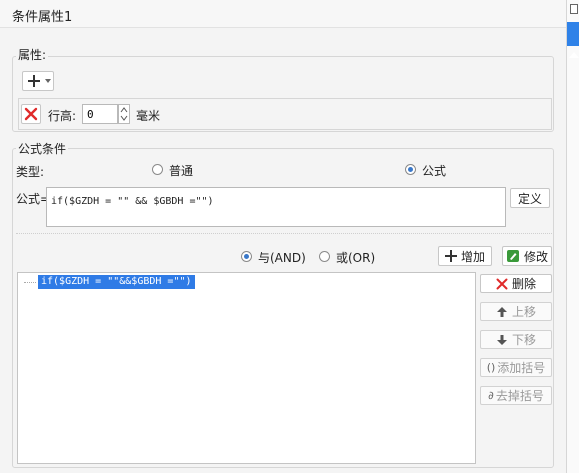  I want to click on row-height-label: 行高:, so click(62, 116).